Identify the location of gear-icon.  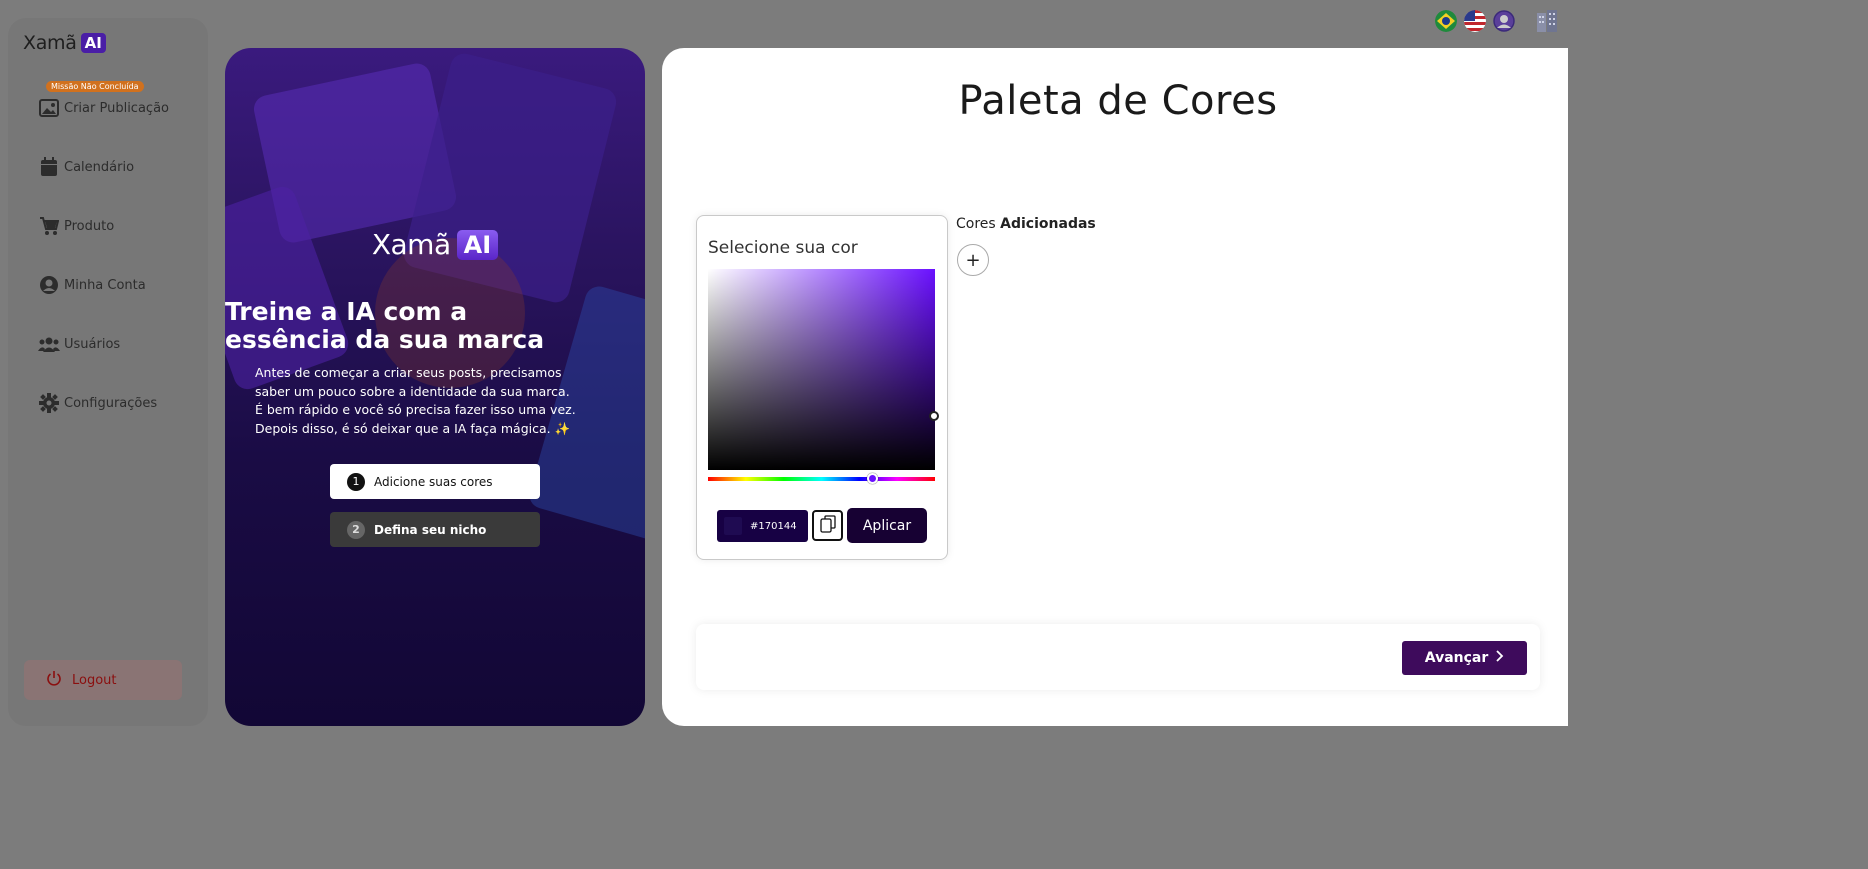
(49, 403).